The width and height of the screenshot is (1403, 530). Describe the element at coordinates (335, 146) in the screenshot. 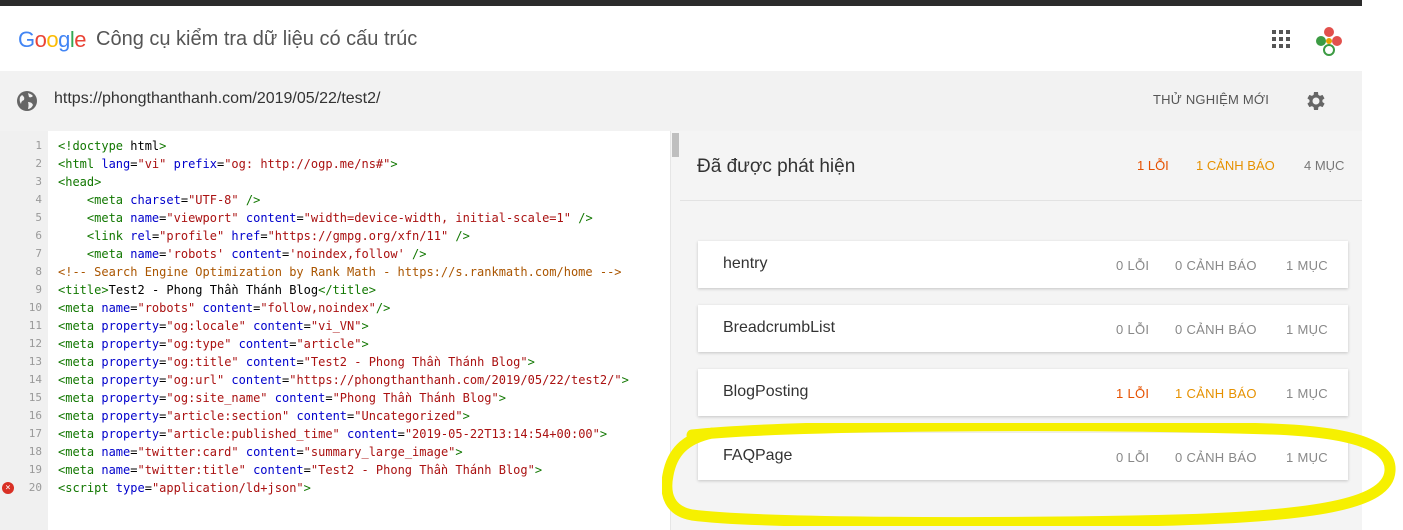

I see `code-line: 1 <!doctype html>` at that location.